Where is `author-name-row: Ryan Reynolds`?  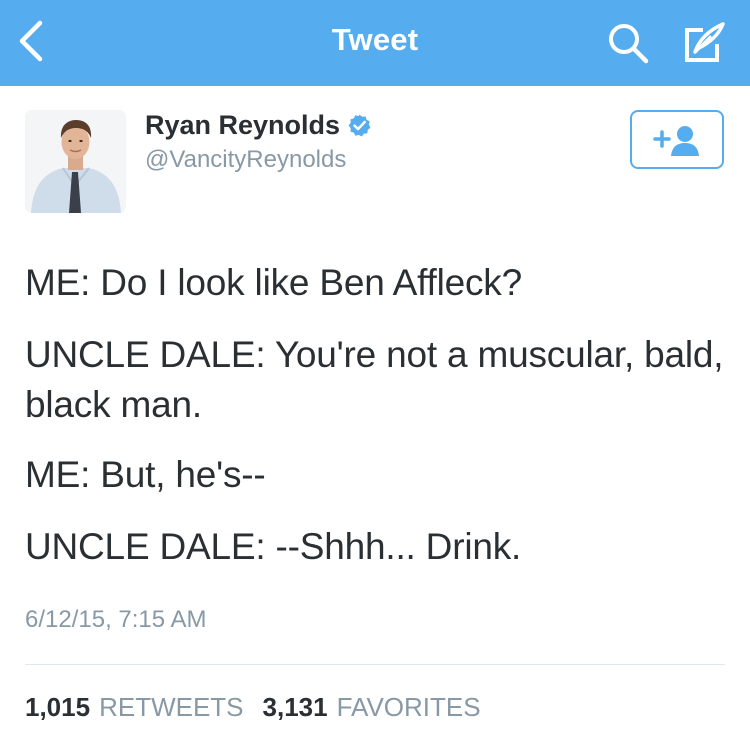 author-name-row: Ryan Reynolds is located at coordinates (258, 125).